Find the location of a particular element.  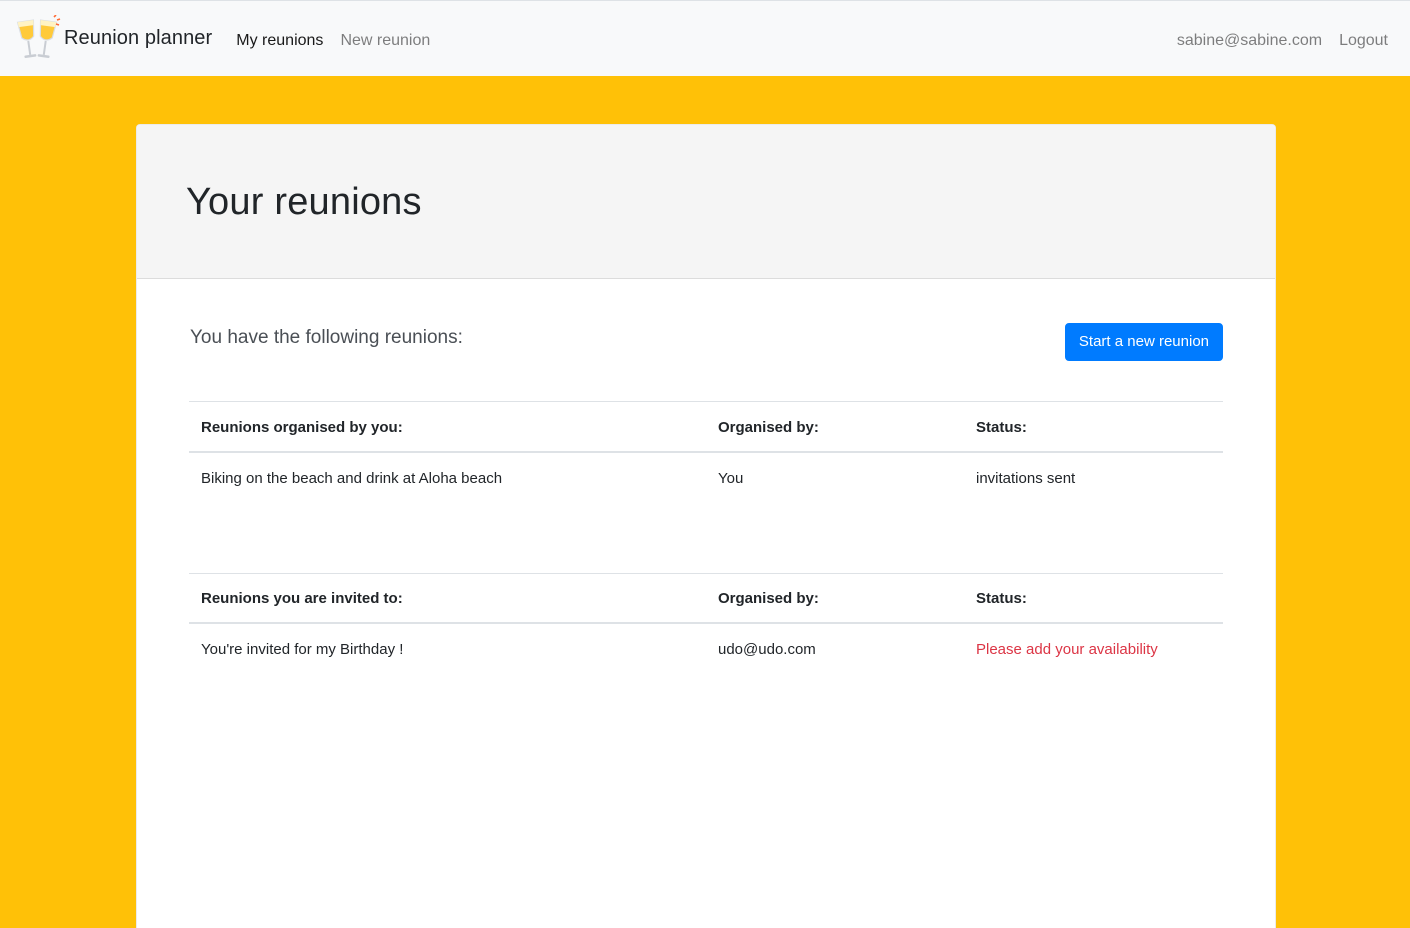

column-header-reunion: Reunions organised by you: is located at coordinates (302, 427).